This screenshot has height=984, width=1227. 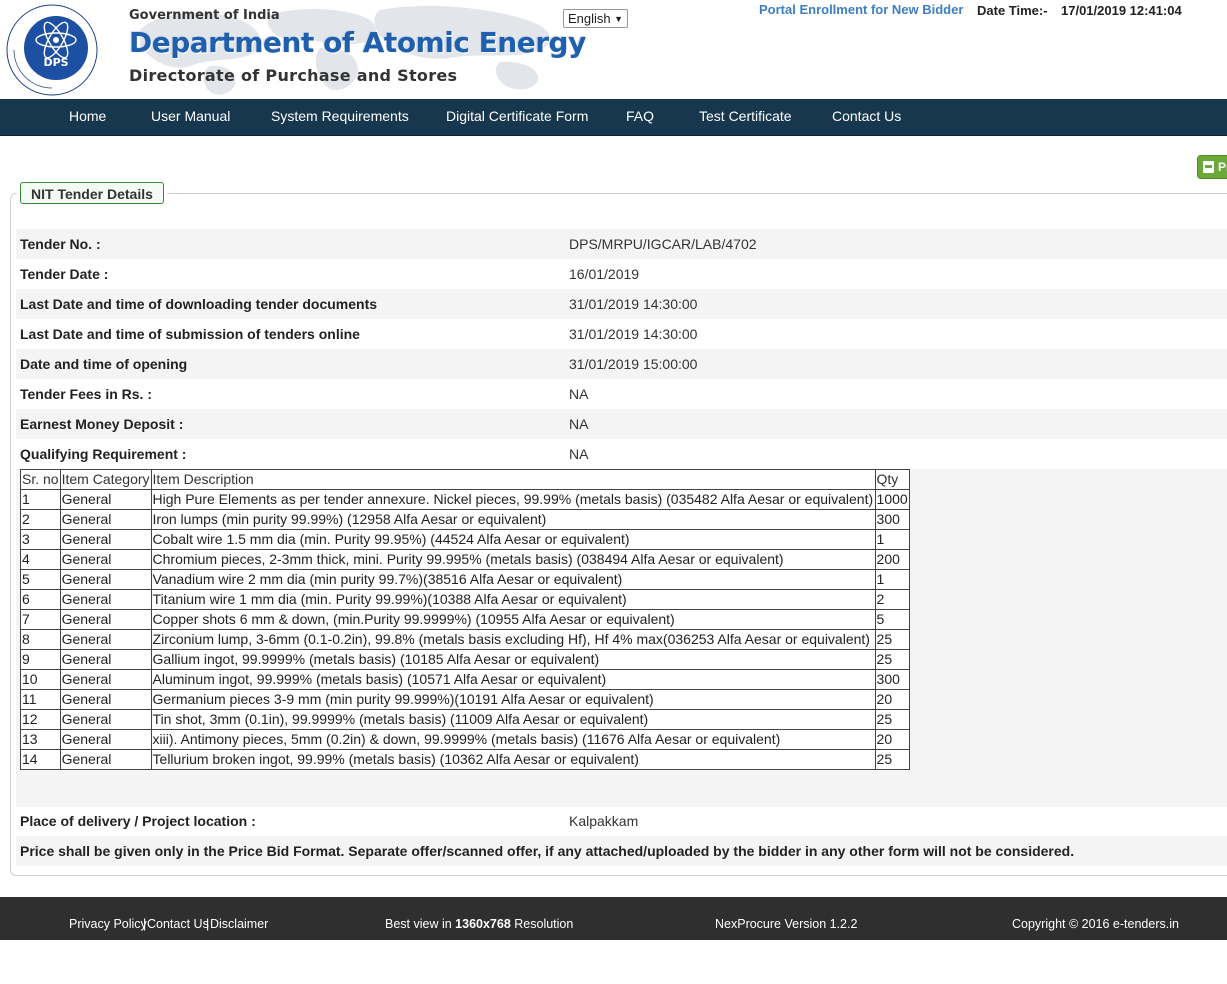 I want to click on column-header-item-category: Item Category, so click(x=105, y=479).